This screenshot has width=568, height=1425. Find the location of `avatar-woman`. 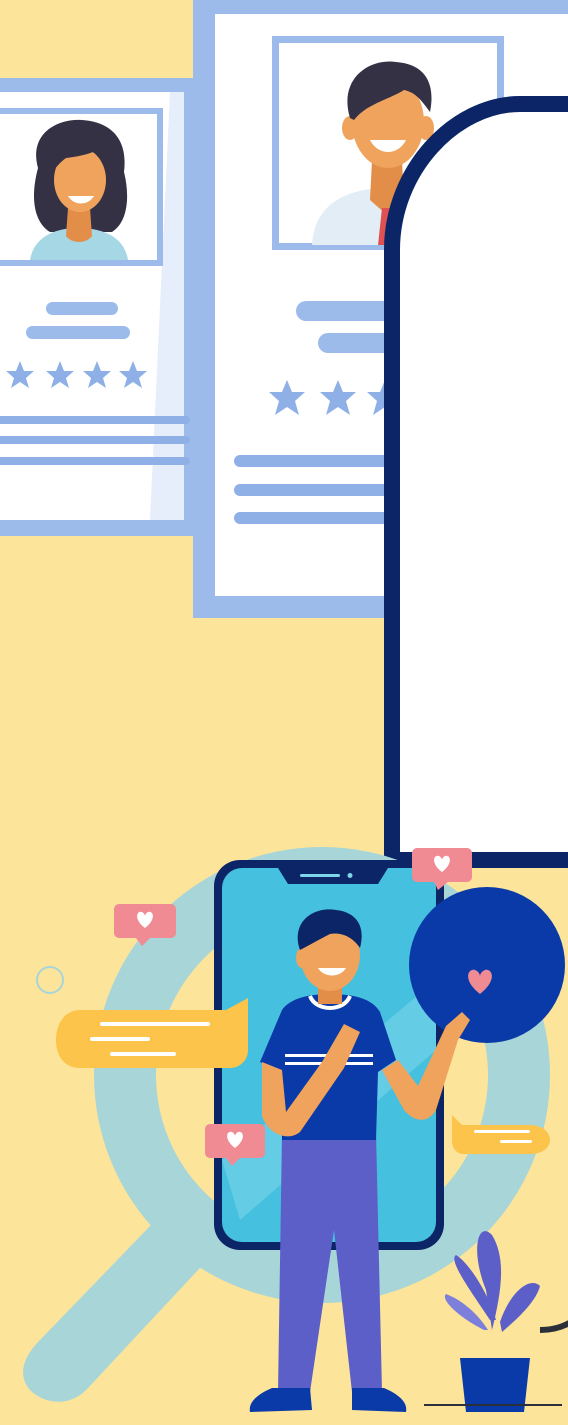

avatar-woman is located at coordinates (81, 187).